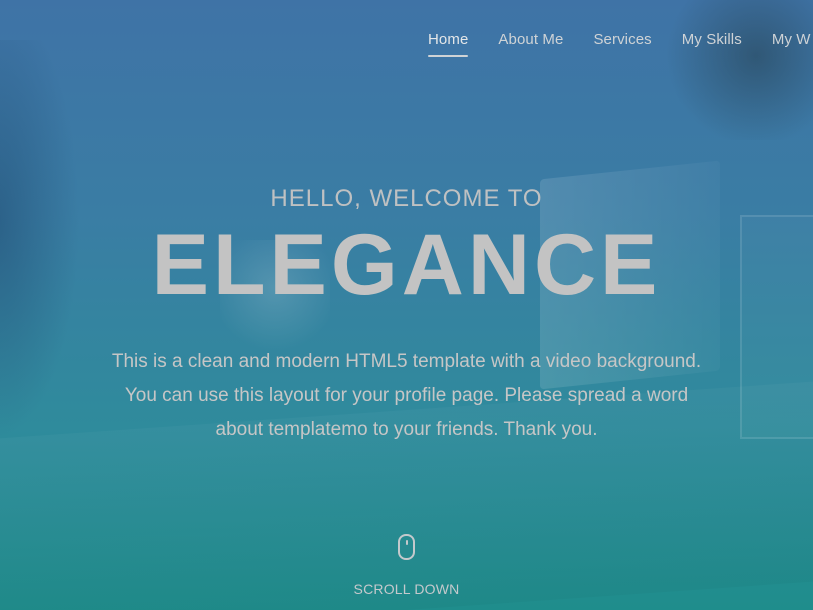  What do you see at coordinates (406, 547) in the screenshot?
I see `mouse-icon` at bounding box center [406, 547].